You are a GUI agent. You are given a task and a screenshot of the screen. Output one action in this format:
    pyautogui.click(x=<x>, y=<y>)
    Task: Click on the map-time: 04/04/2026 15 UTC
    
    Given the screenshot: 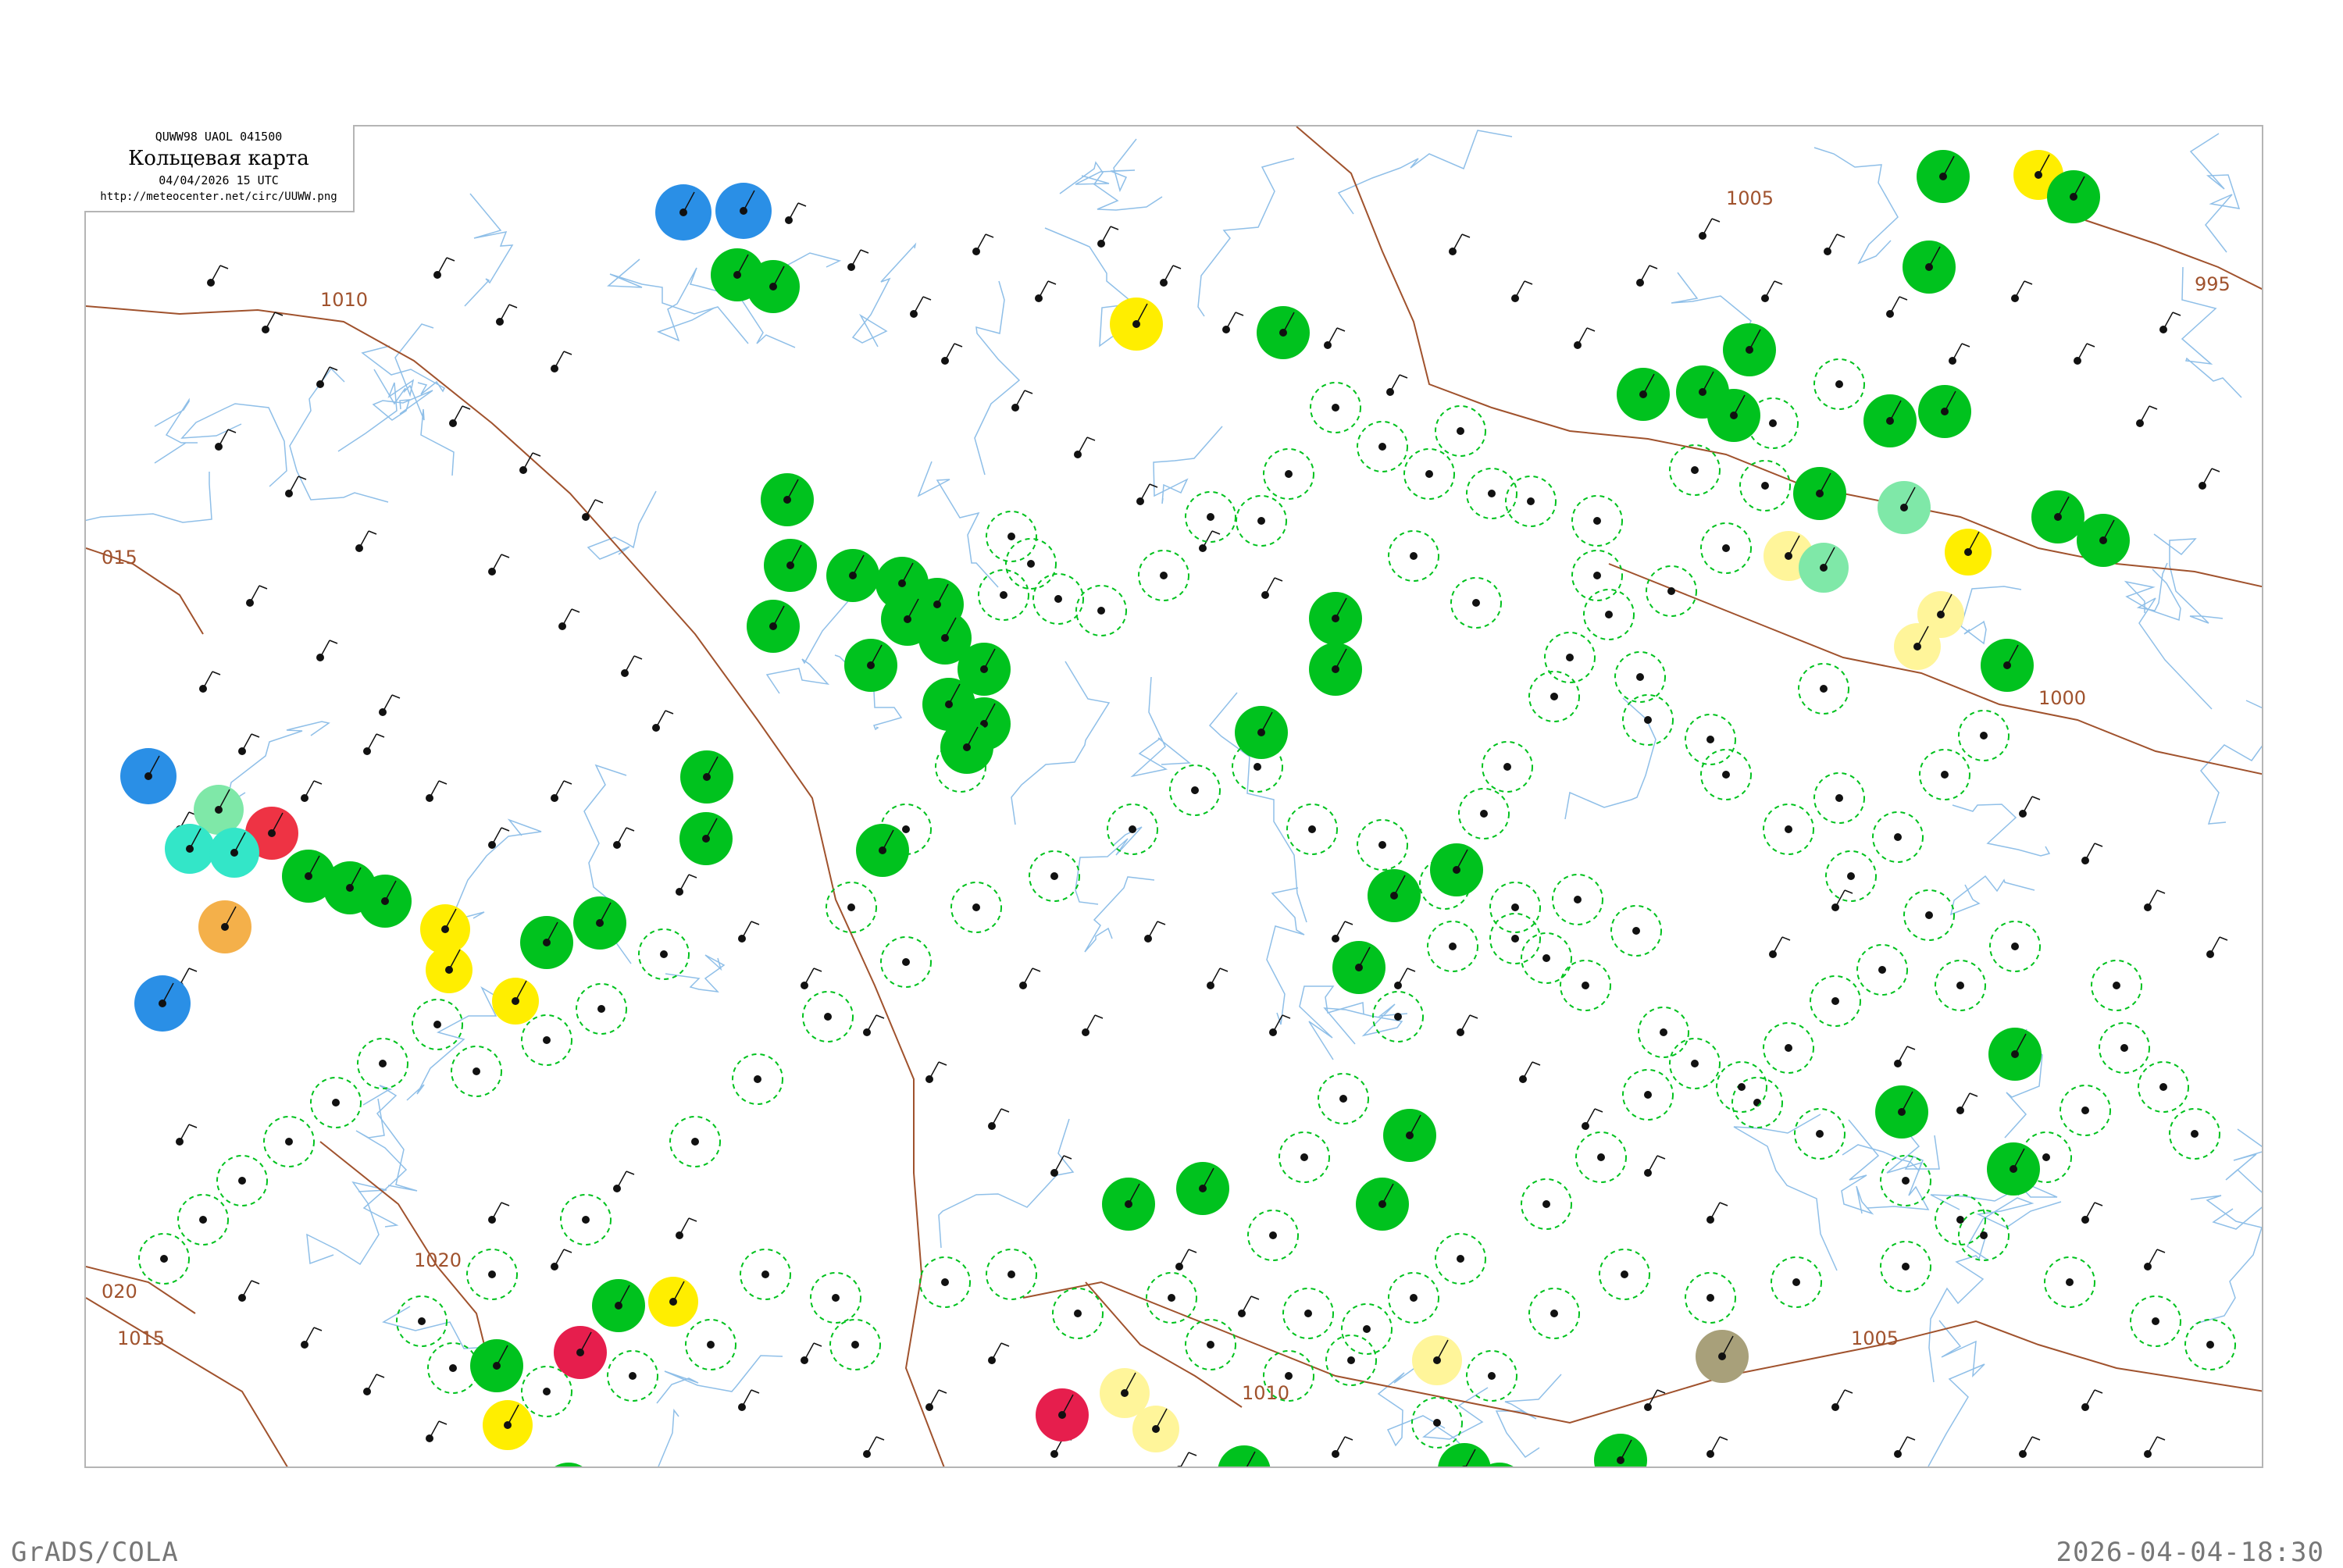 What is the action you would take?
    pyautogui.click(x=219, y=180)
    